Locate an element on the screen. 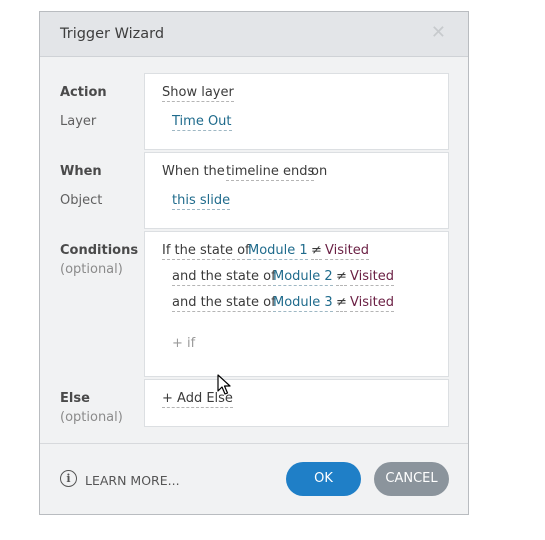 Image resolution: width=545 pixels, height=540 pixels. condition-object-1: Module 1 is located at coordinates (278, 251).